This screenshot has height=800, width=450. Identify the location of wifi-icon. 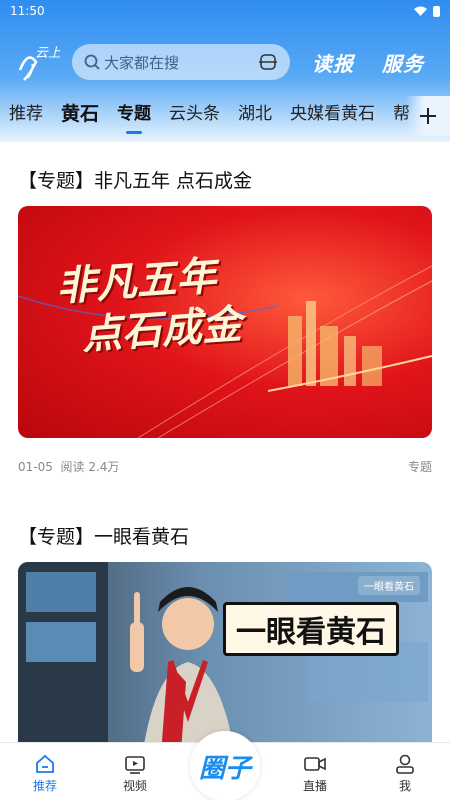
(420, 11).